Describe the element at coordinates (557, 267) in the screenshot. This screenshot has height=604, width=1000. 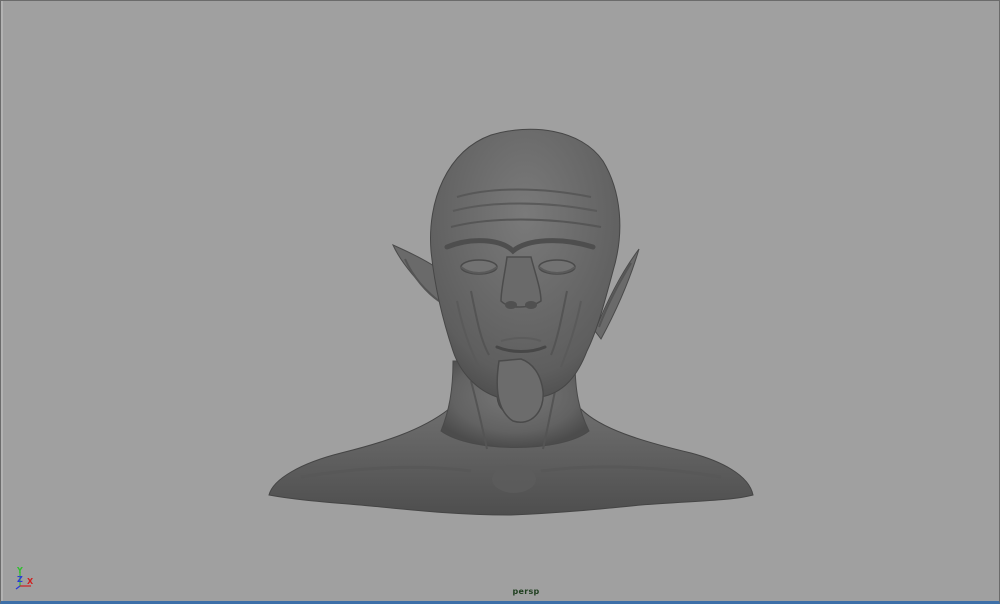
I see `right-eye` at that location.